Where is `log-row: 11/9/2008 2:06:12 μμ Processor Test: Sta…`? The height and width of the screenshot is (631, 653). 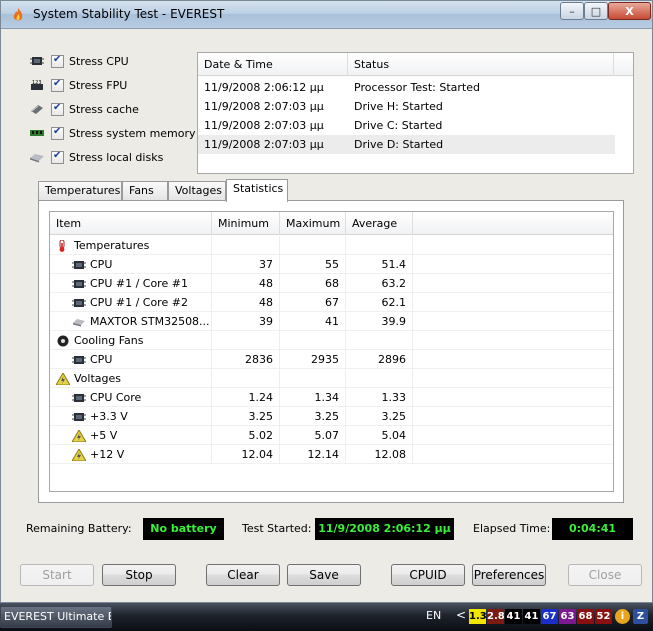 log-row: 11/9/2008 2:06:12 μμ Processor Test: Sta… is located at coordinates (406, 87).